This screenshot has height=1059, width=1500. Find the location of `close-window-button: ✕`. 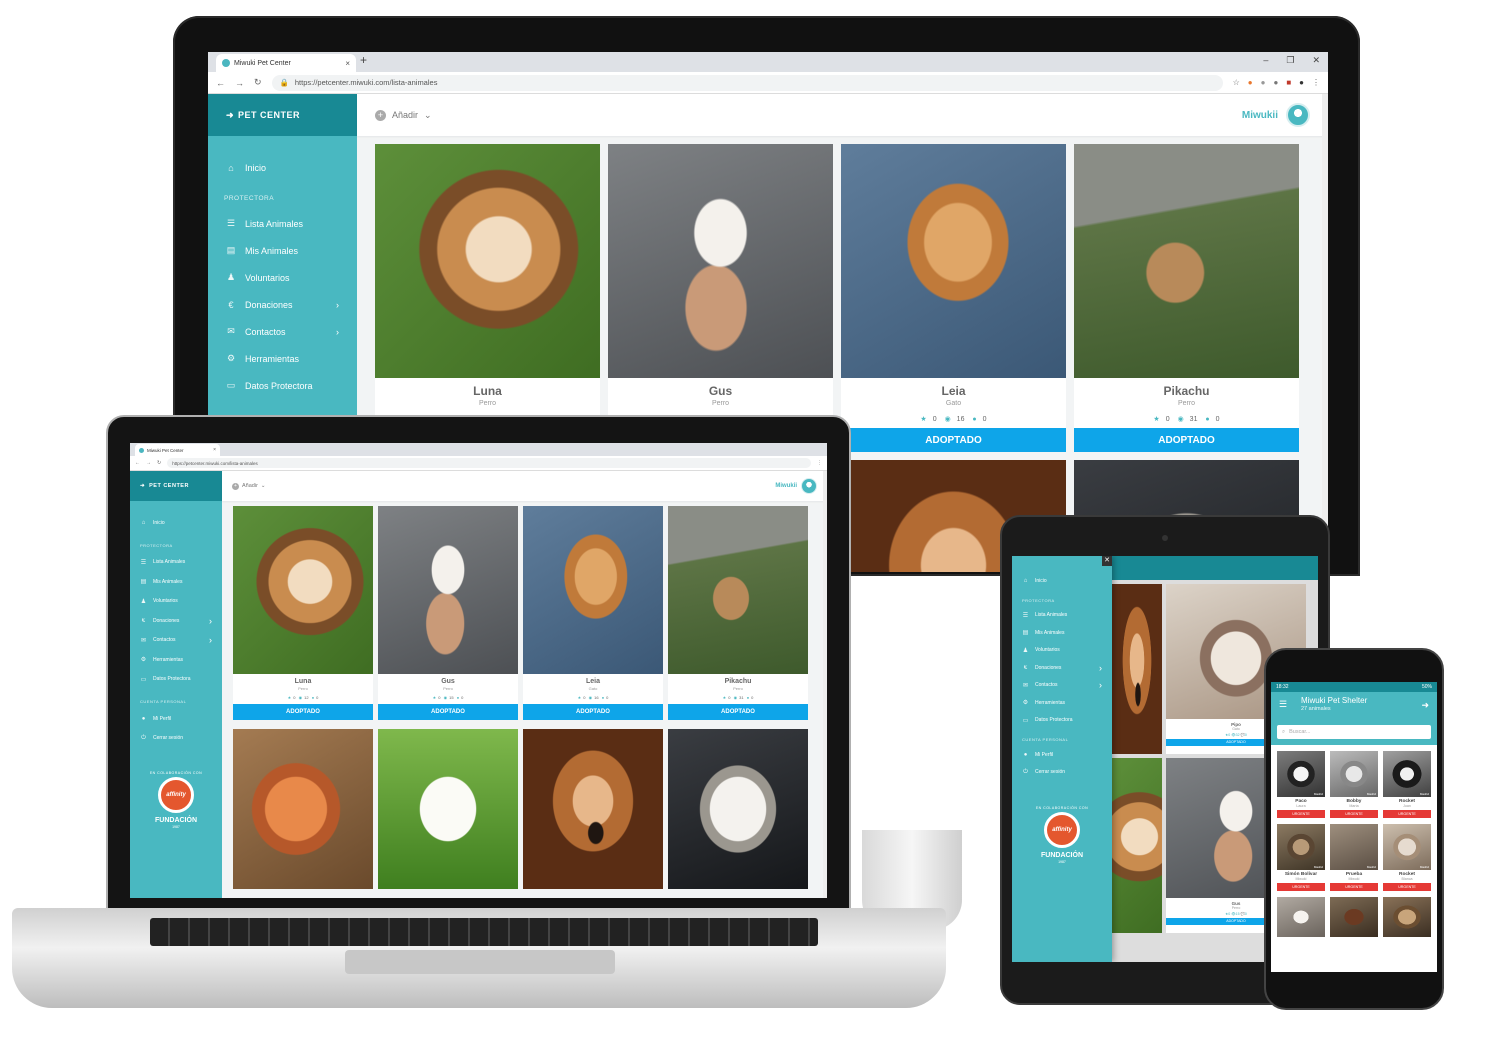

close-window-button: ✕ is located at coordinates (1316, 60).